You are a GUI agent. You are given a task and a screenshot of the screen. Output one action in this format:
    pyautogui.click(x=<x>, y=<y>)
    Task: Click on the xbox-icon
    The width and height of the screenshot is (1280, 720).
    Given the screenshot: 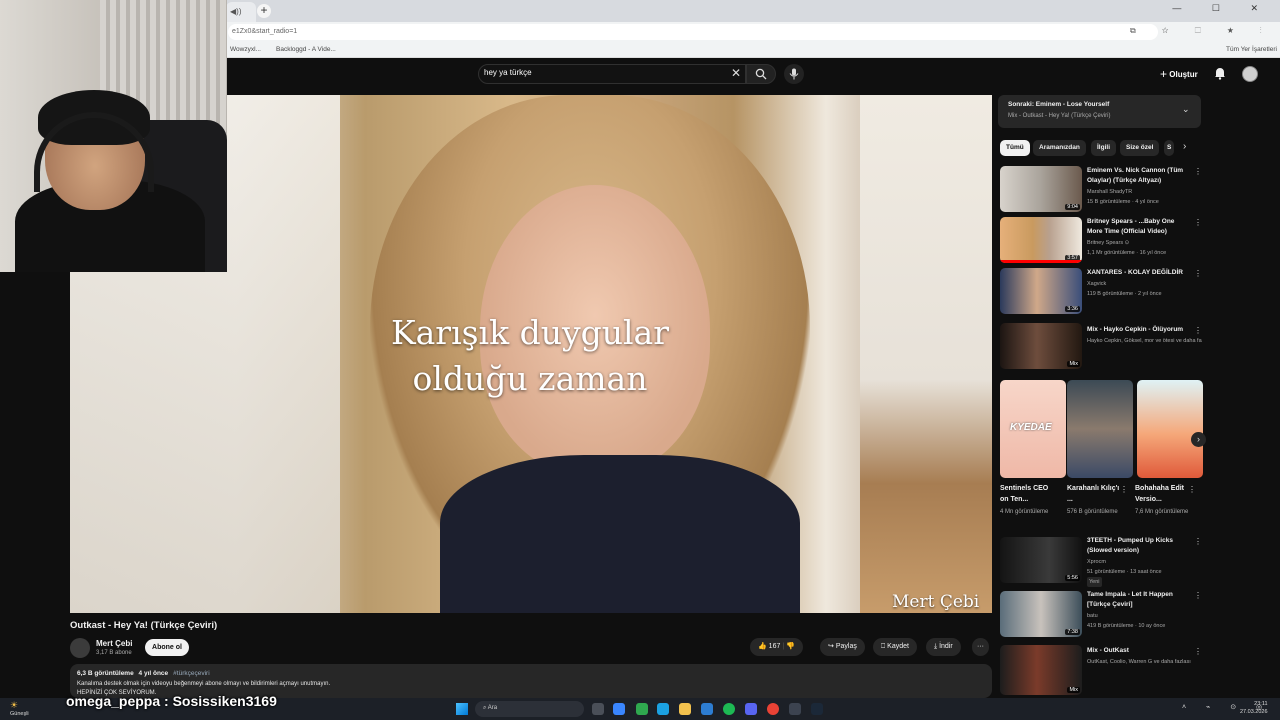 What is the action you would take?
    pyautogui.click(x=642, y=709)
    